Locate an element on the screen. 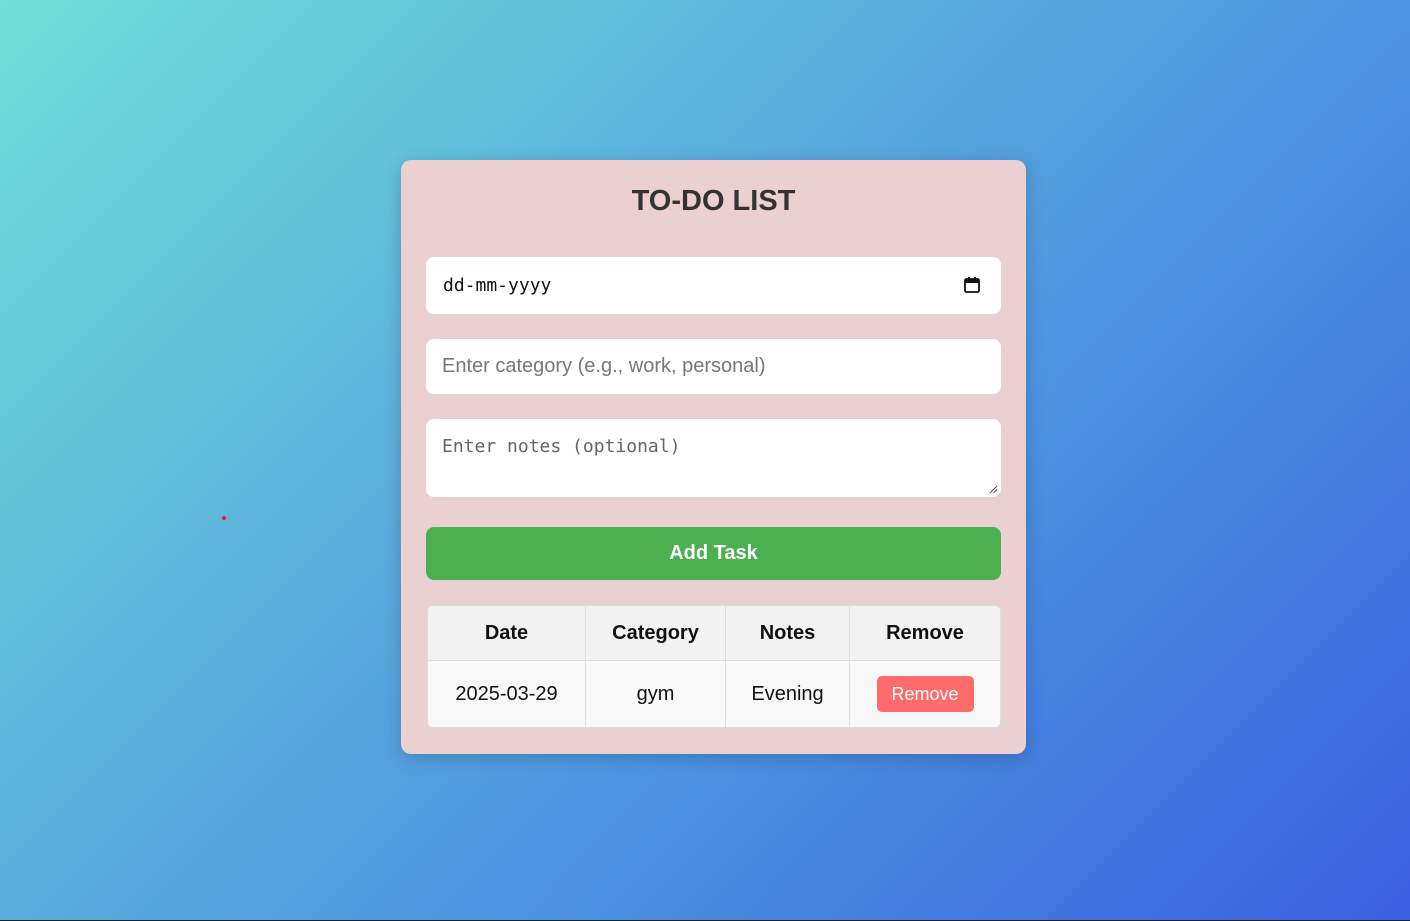 Image resolution: width=1410 pixels, height=921 pixels. remove-button: Remove is located at coordinates (925, 694).